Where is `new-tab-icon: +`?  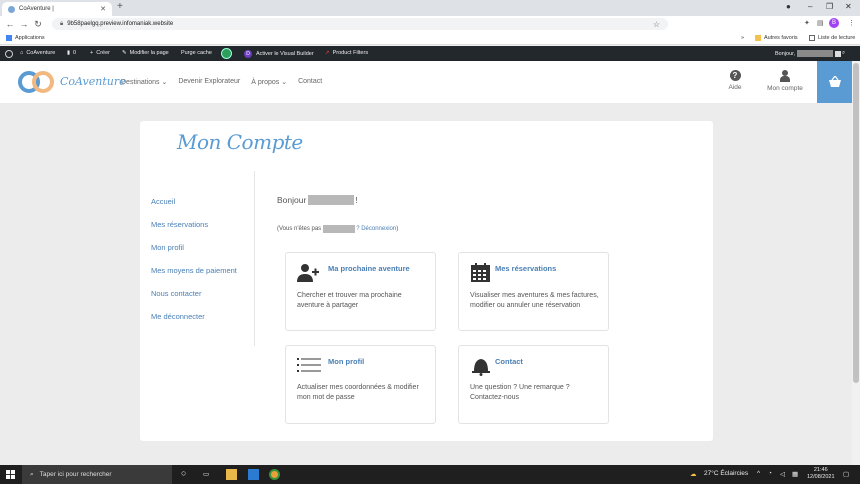 new-tab-icon: + is located at coordinates (120, 6).